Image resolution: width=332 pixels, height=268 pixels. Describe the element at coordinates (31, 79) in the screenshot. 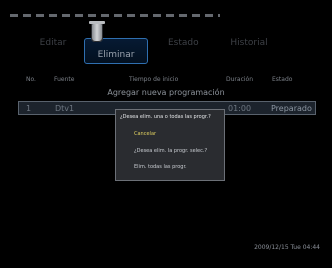

I see `col-no: No.` at that location.